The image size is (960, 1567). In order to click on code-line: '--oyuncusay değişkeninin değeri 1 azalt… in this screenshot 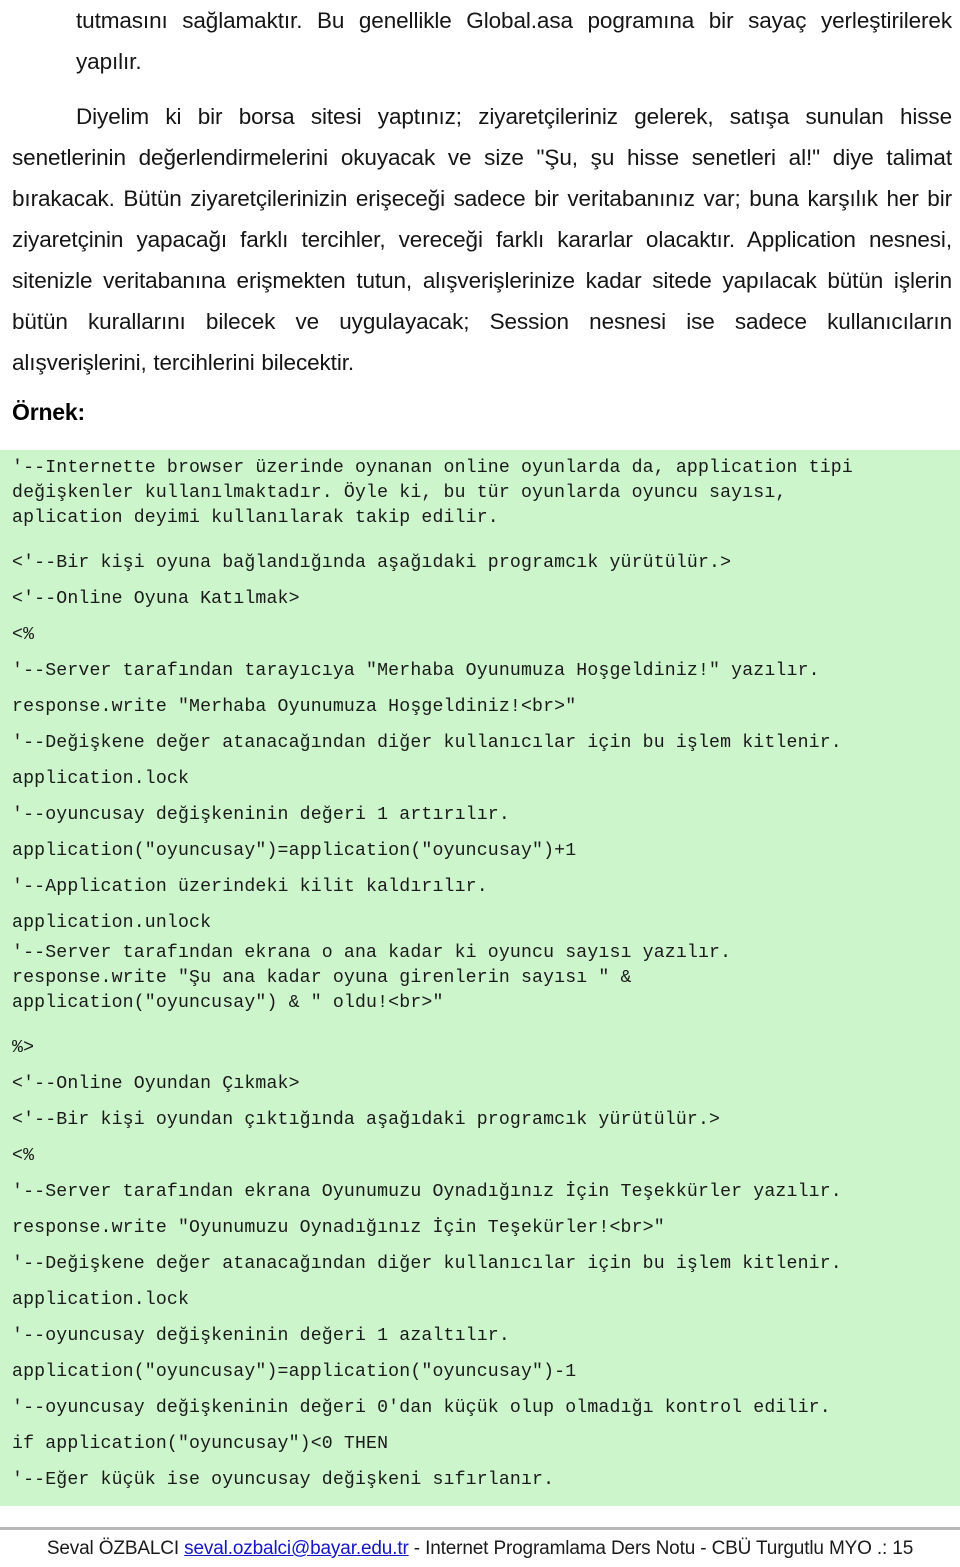, I will do `click(261, 1336)`.